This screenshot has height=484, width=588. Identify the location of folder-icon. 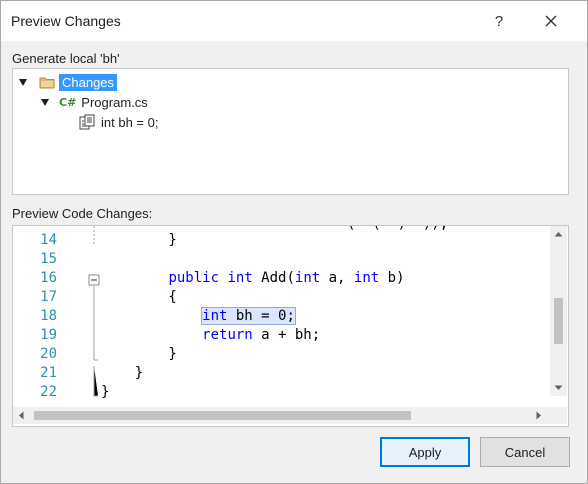
(47, 82).